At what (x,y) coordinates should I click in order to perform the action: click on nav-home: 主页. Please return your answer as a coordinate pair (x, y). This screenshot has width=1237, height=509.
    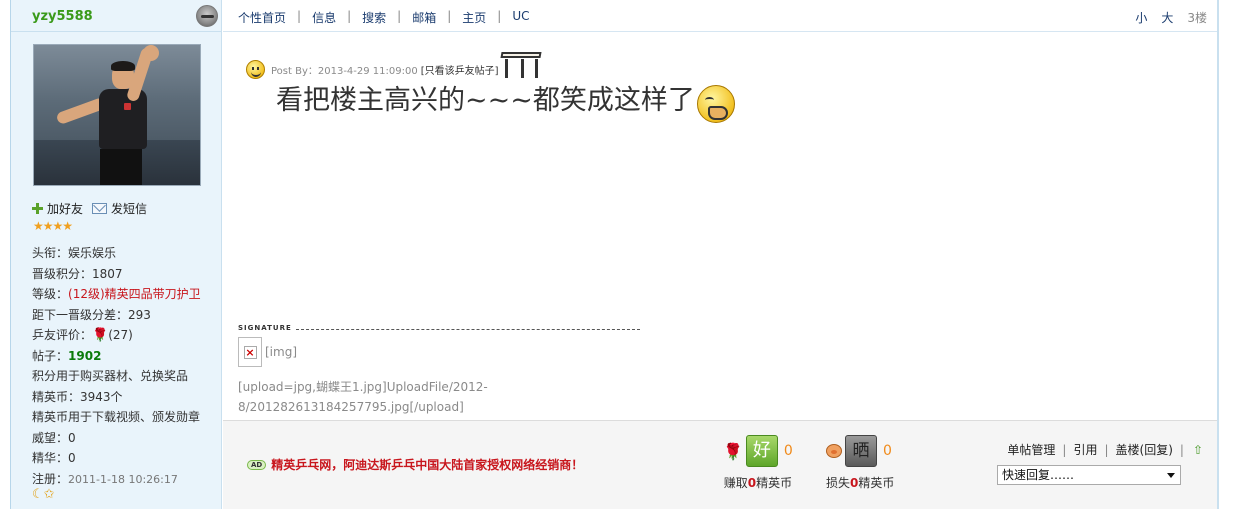
    Looking at the image, I should click on (474, 17).